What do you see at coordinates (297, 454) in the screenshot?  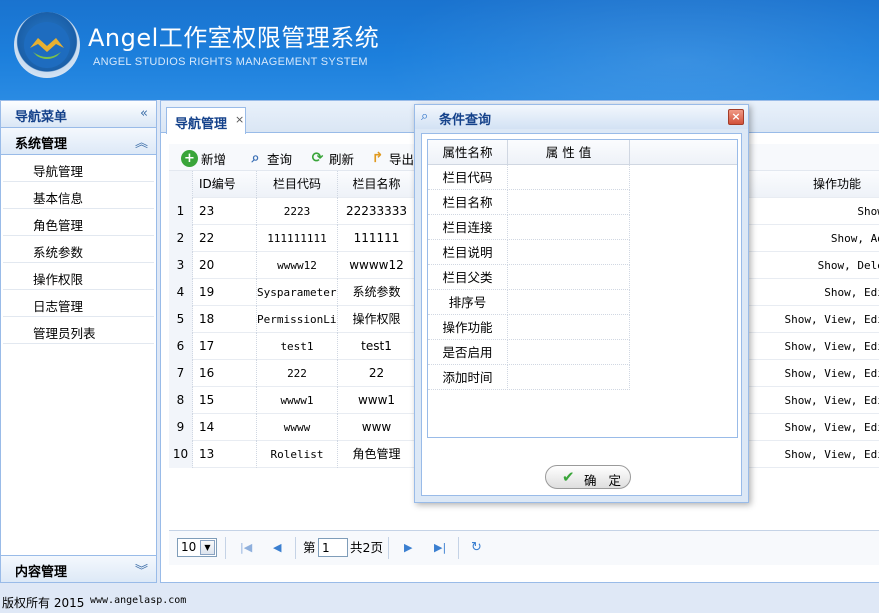 I see `cell-code: Rolelist` at bounding box center [297, 454].